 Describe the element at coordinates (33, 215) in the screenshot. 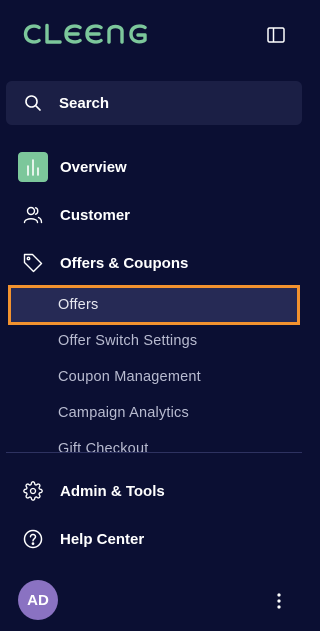

I see `users-icon` at that location.